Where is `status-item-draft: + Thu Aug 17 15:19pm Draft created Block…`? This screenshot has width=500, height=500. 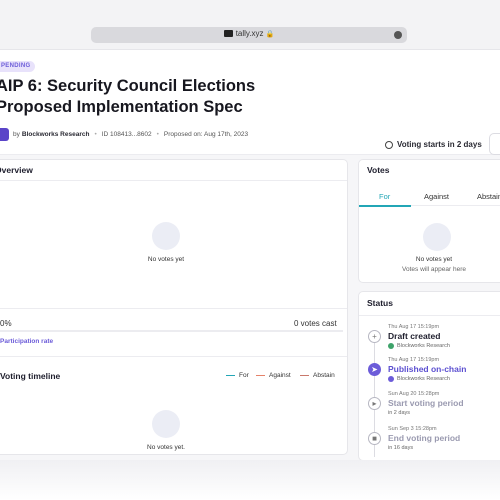 status-item-draft: + Thu Aug 17 15:19pm Draft created Block… is located at coordinates (434, 341).